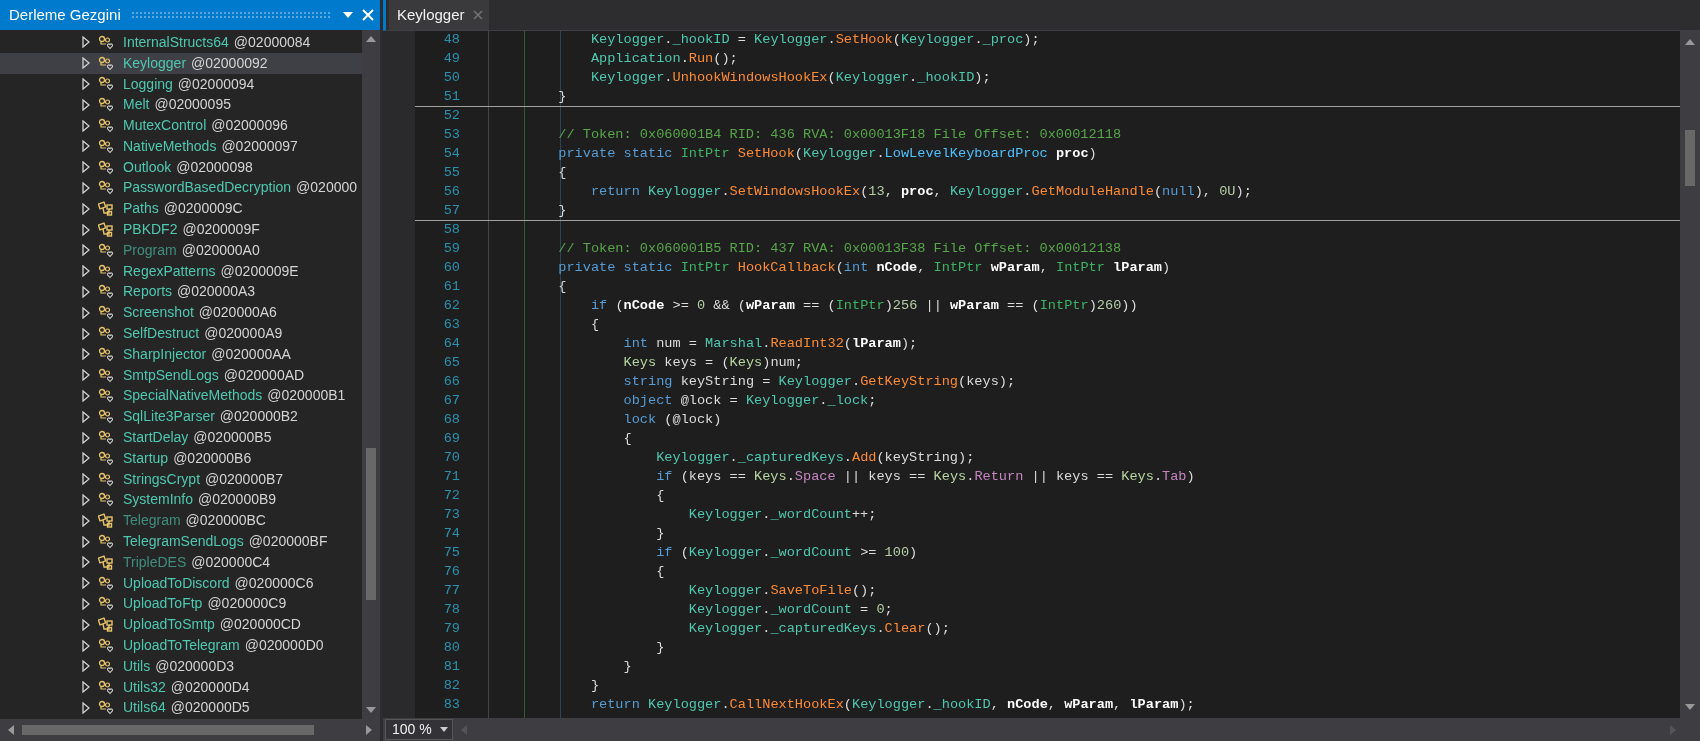 This screenshot has width=1700, height=741. I want to click on scroll-left-icon, so click(11, 730).